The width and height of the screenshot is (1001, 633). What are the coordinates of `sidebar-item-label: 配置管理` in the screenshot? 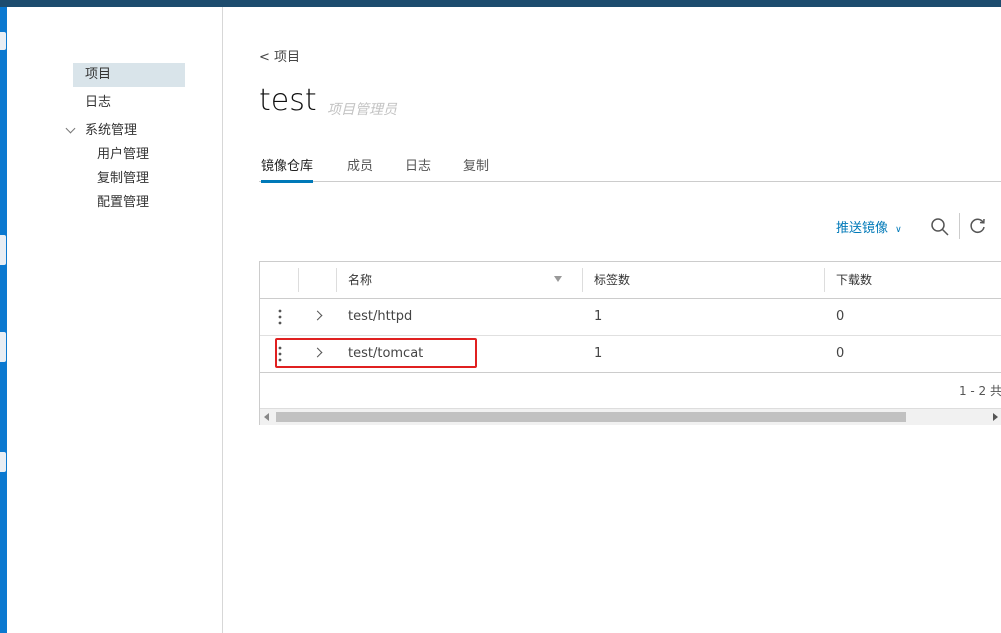 It's located at (123, 202).